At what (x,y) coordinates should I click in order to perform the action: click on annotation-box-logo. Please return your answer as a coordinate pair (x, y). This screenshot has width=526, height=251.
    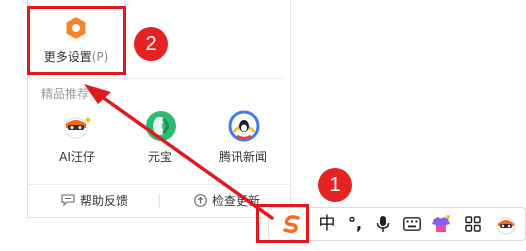
    Looking at the image, I should click on (282, 223).